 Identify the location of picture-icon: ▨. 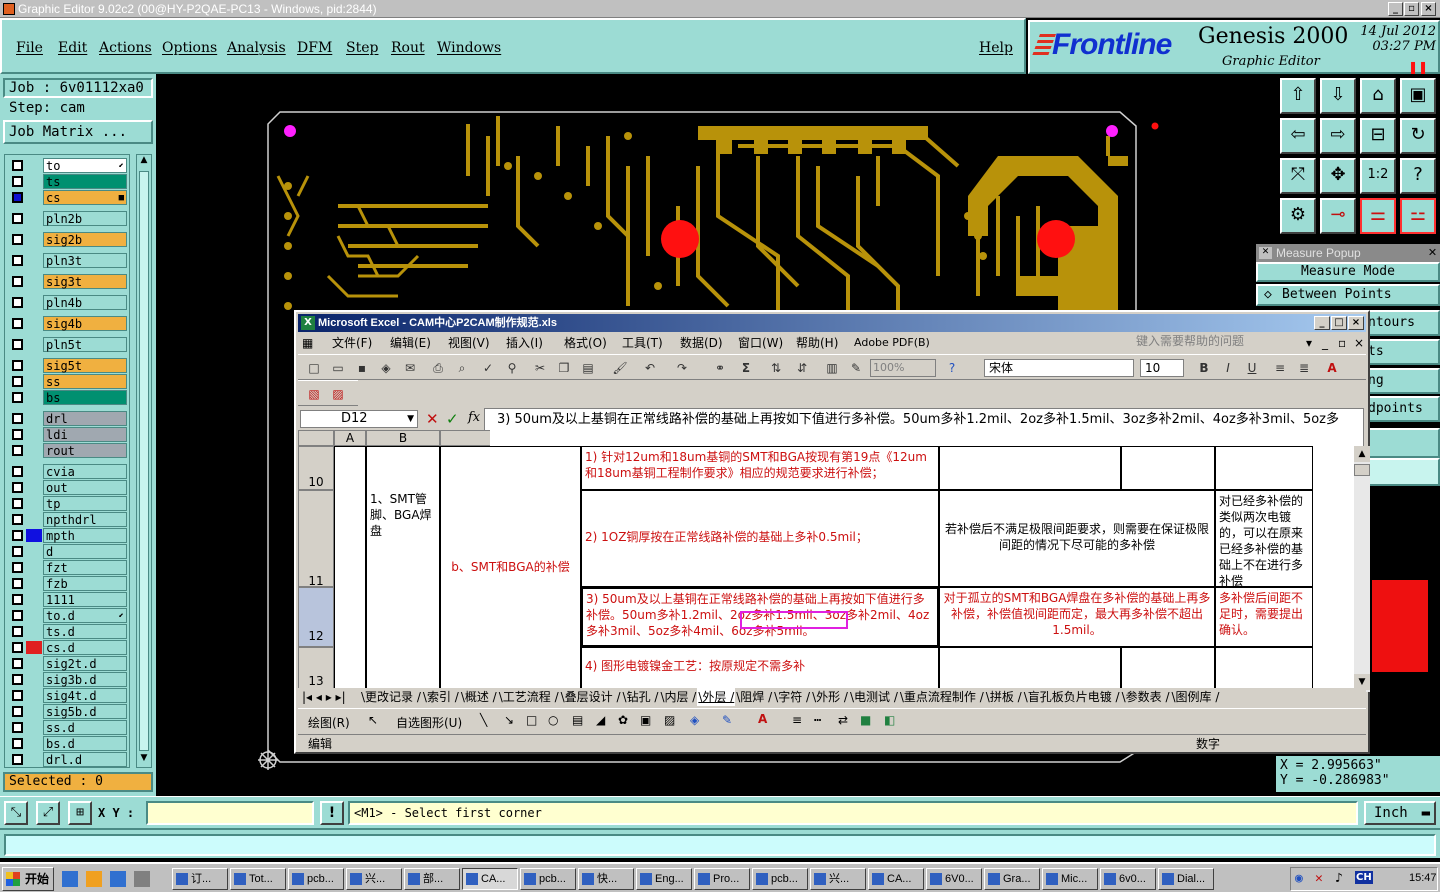
(669, 720).